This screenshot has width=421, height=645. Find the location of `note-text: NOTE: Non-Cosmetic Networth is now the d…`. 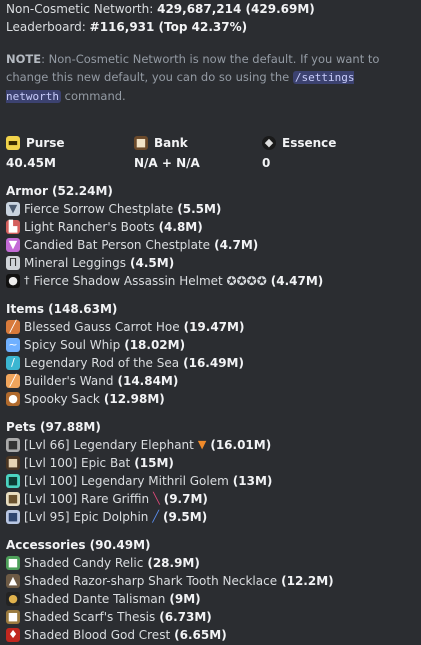

note-text: NOTE: Non-Cosmetic Networth is now the d… is located at coordinates (210, 78).